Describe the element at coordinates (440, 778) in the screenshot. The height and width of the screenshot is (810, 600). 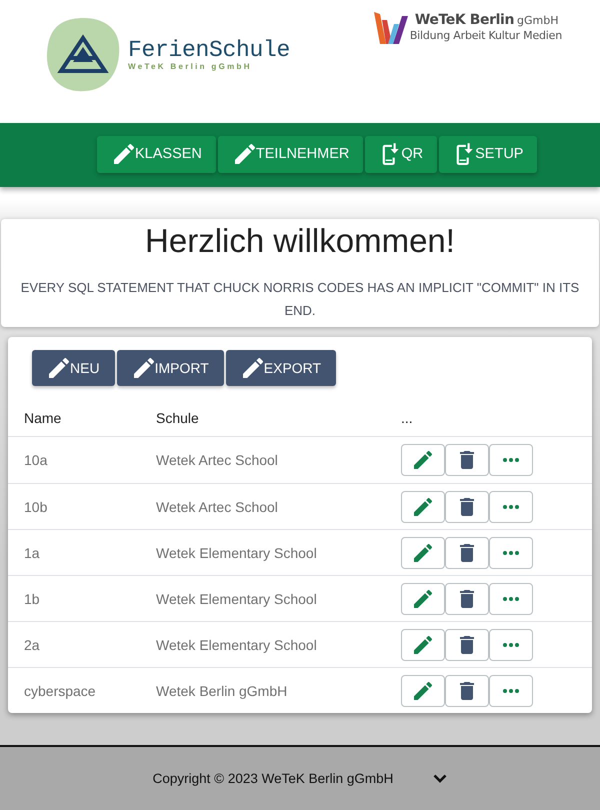
I see `chevron-down-icon` at that location.